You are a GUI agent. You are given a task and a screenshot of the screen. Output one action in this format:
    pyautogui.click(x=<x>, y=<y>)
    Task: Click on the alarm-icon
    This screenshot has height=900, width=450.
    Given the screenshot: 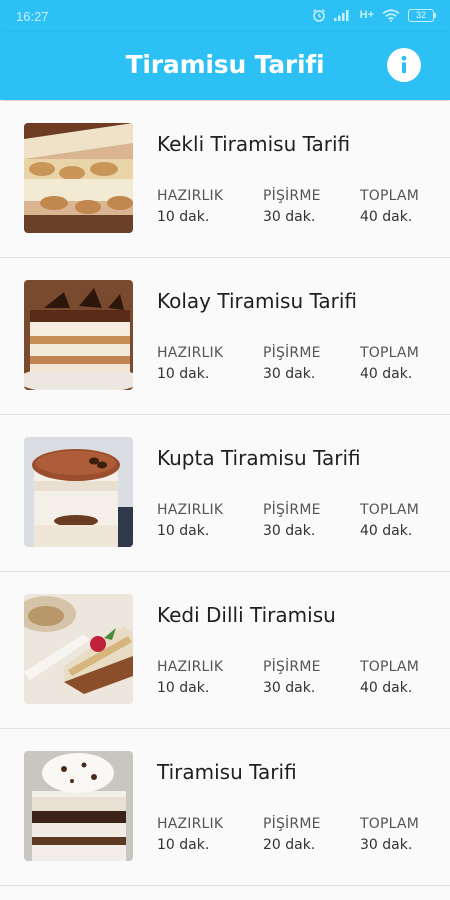 What is the action you would take?
    pyautogui.click(x=318, y=15)
    